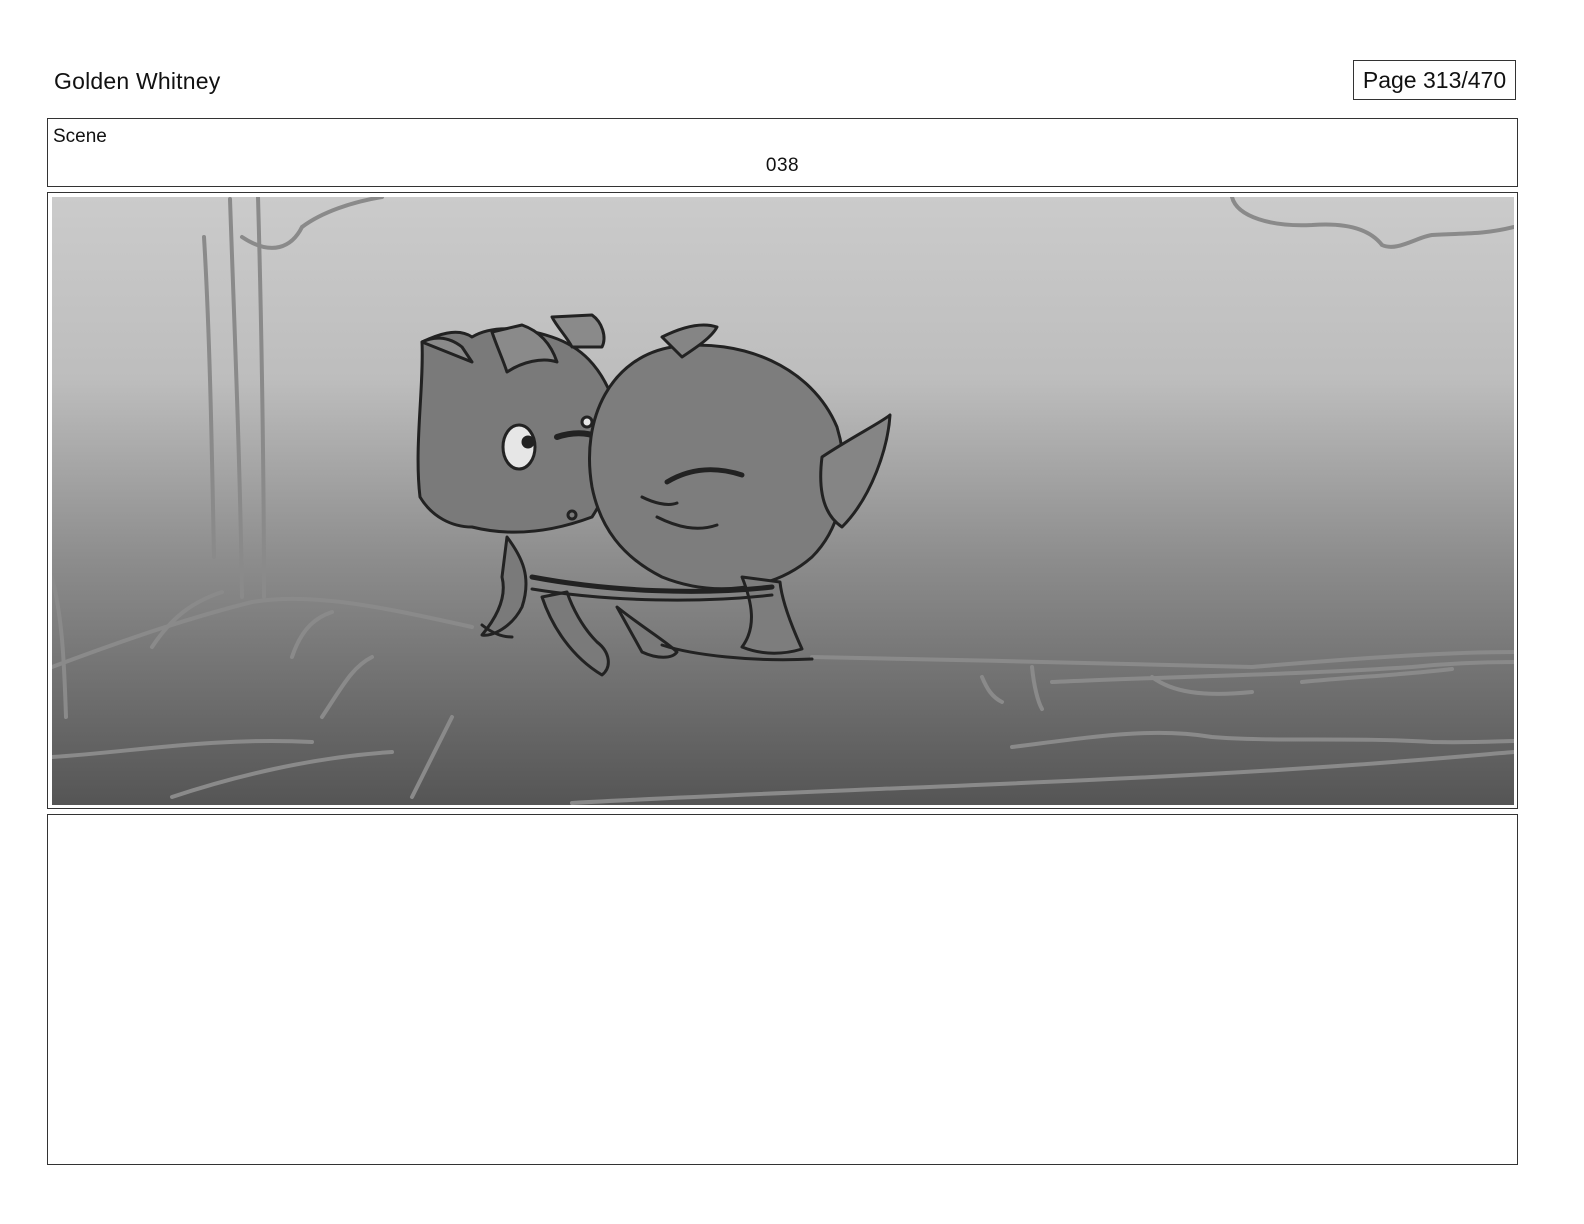 The image size is (1584, 1224). What do you see at coordinates (80, 136) in the screenshot?
I see `scene-label: Scene` at bounding box center [80, 136].